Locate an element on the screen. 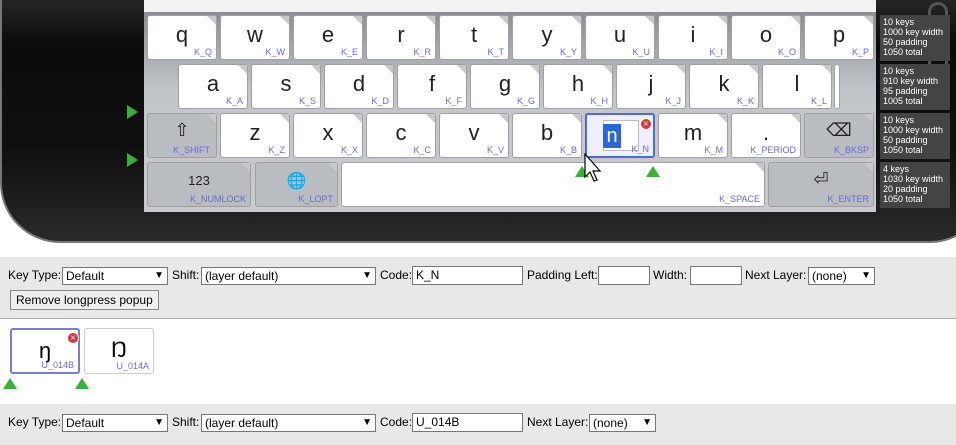  key-backspace: ⌫ K_BKSP is located at coordinates (839, 135).